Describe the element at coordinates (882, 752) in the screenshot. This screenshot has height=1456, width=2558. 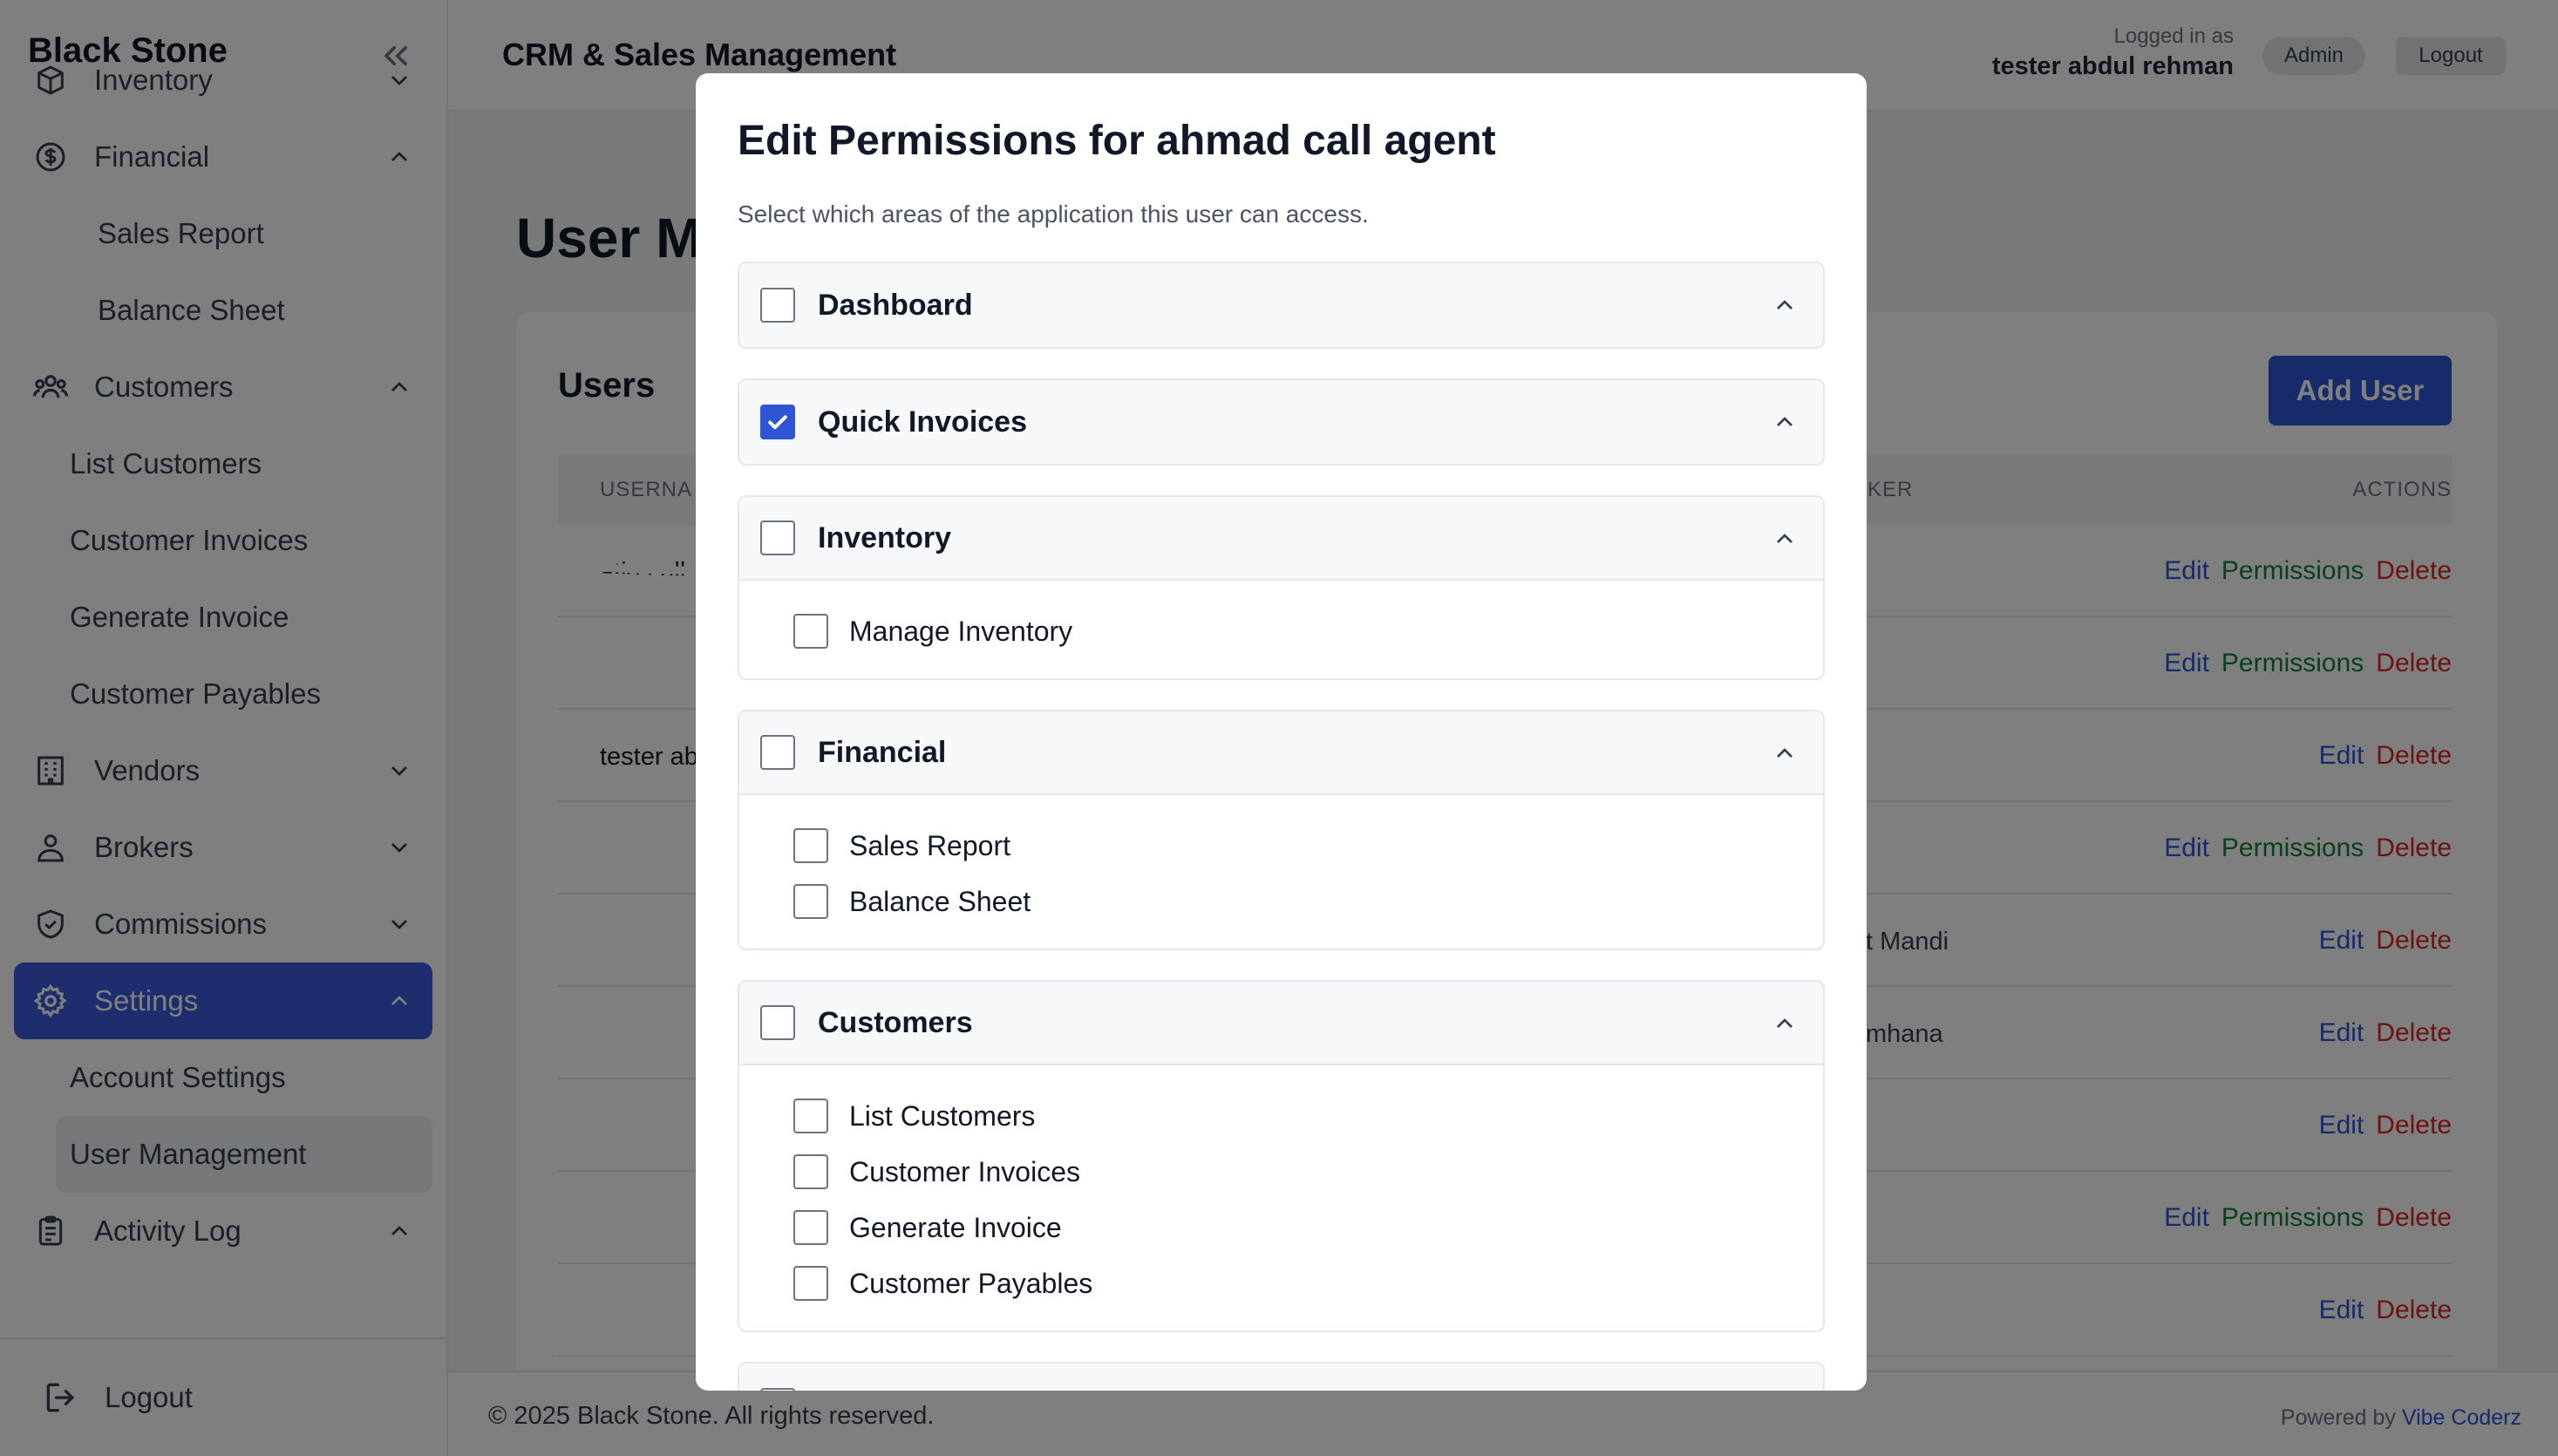
I see `permission-group-label: Financial` at that location.